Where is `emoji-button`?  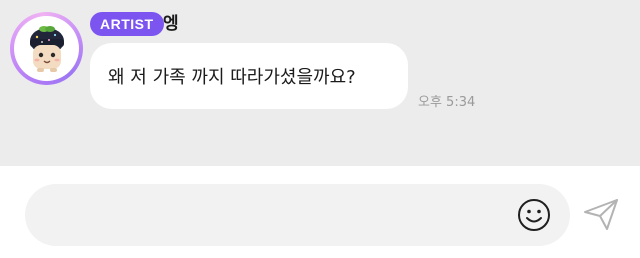
emoji-button is located at coordinates (534, 215).